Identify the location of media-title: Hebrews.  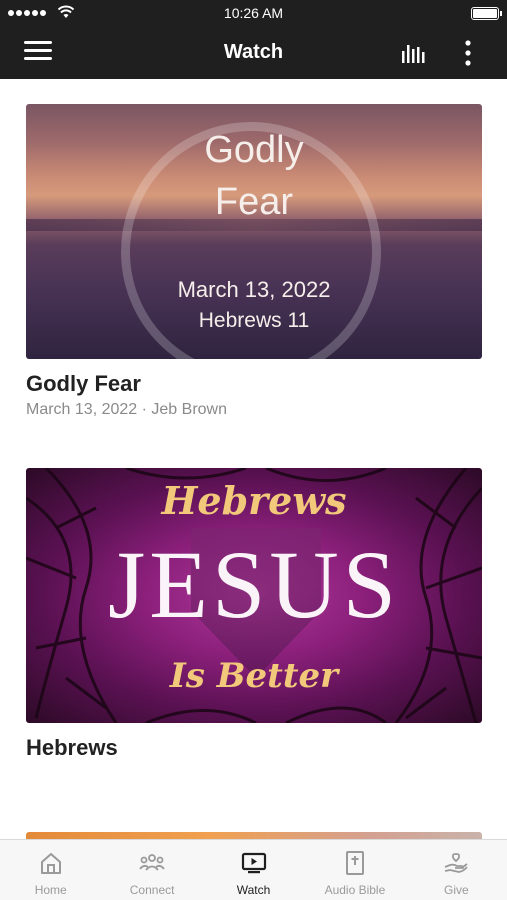
(254, 748).